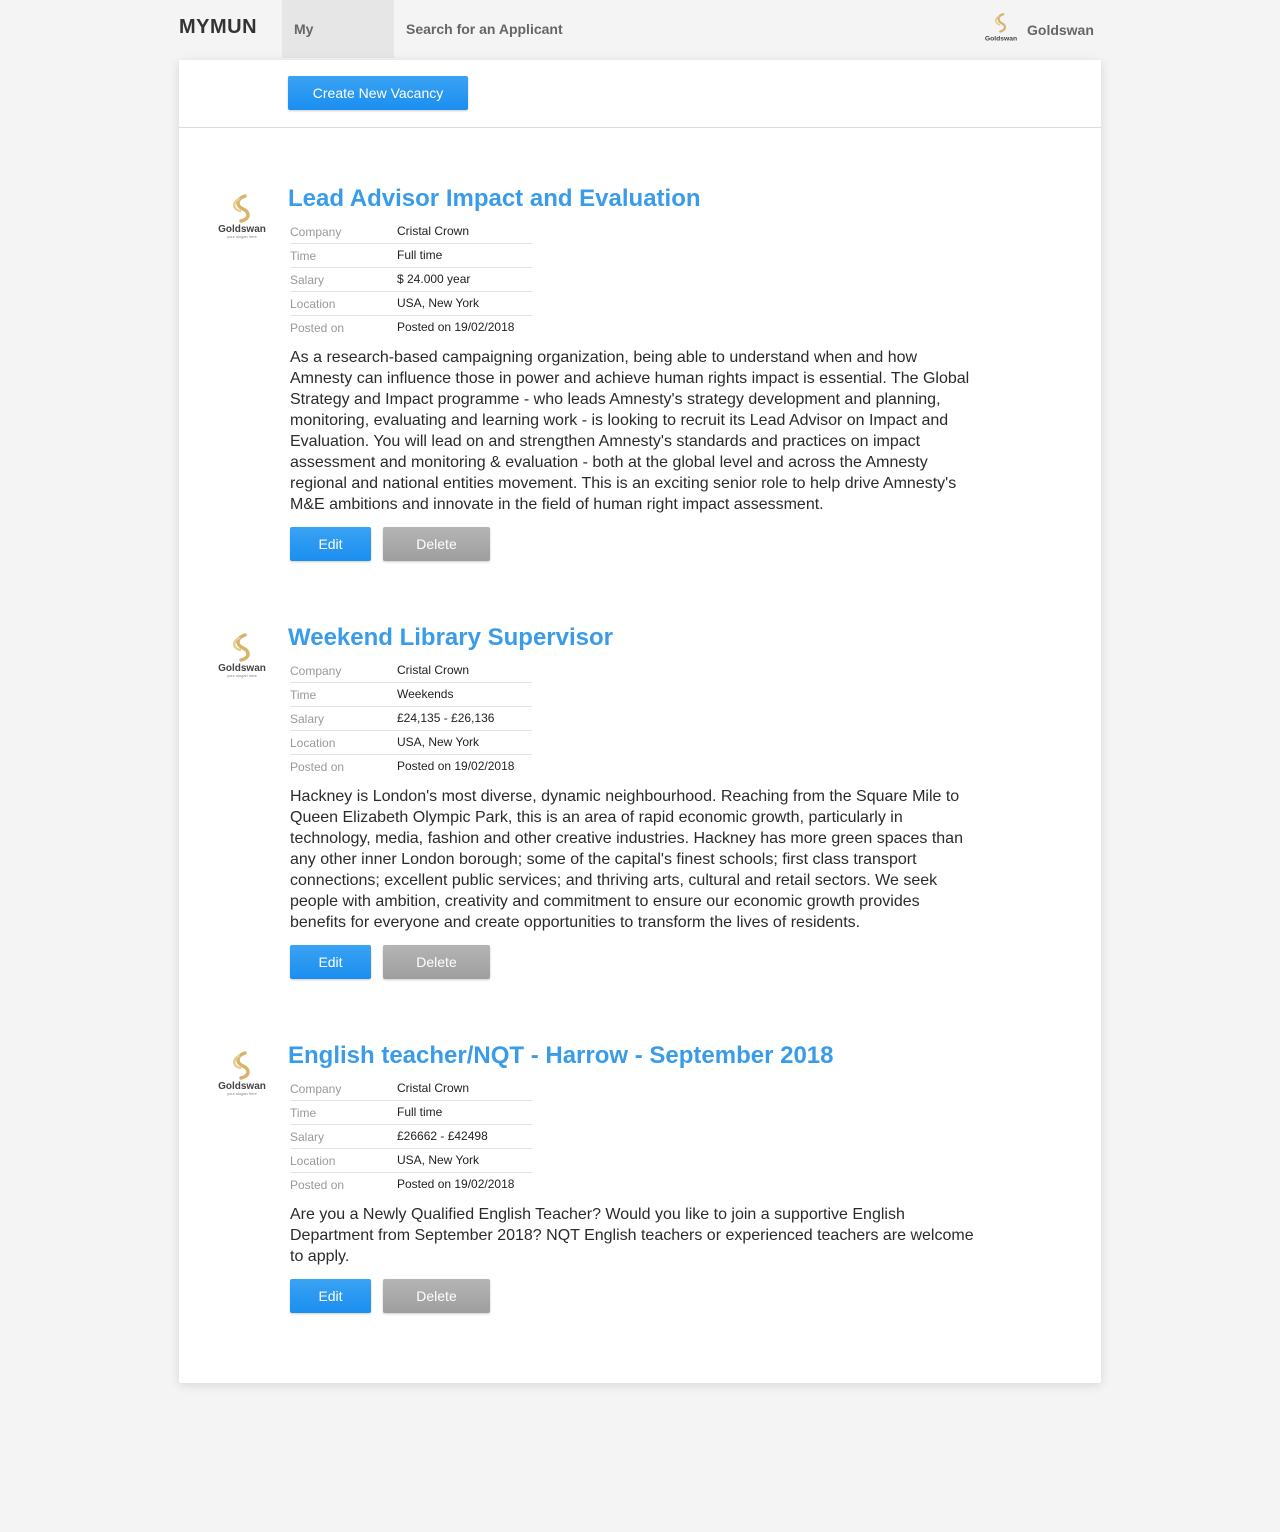  I want to click on create-vacancy-button: Create New Vacancy, so click(378, 93).